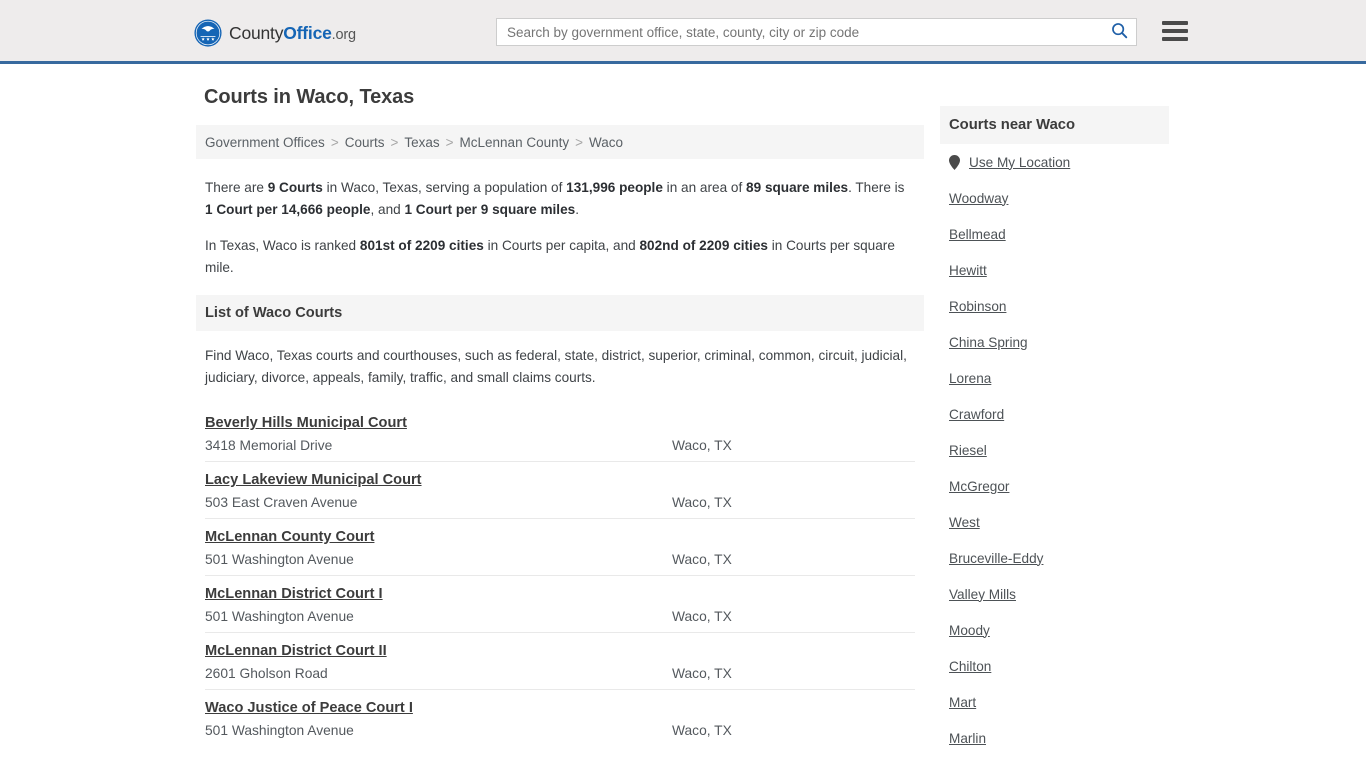  I want to click on intro-stat-value: 89 square miles, so click(797, 187).